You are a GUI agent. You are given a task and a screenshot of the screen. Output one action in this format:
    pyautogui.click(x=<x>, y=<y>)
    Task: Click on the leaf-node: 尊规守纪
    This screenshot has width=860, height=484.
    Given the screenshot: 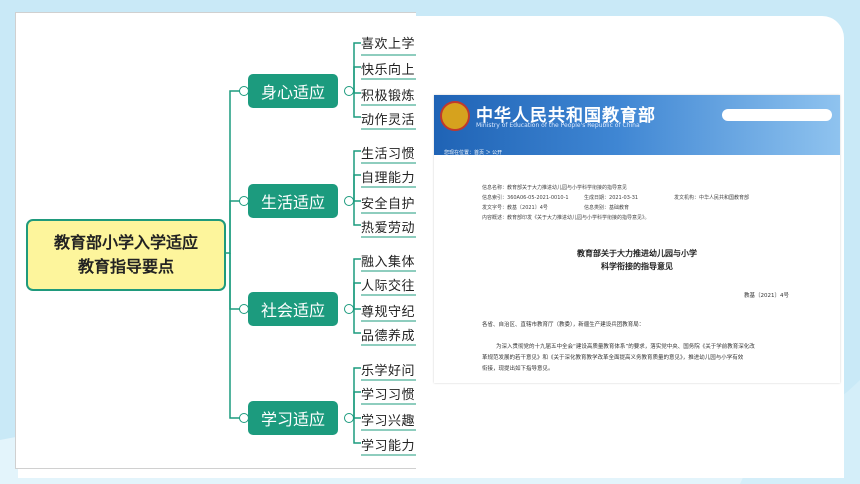 What is the action you would take?
    pyautogui.click(x=388, y=312)
    